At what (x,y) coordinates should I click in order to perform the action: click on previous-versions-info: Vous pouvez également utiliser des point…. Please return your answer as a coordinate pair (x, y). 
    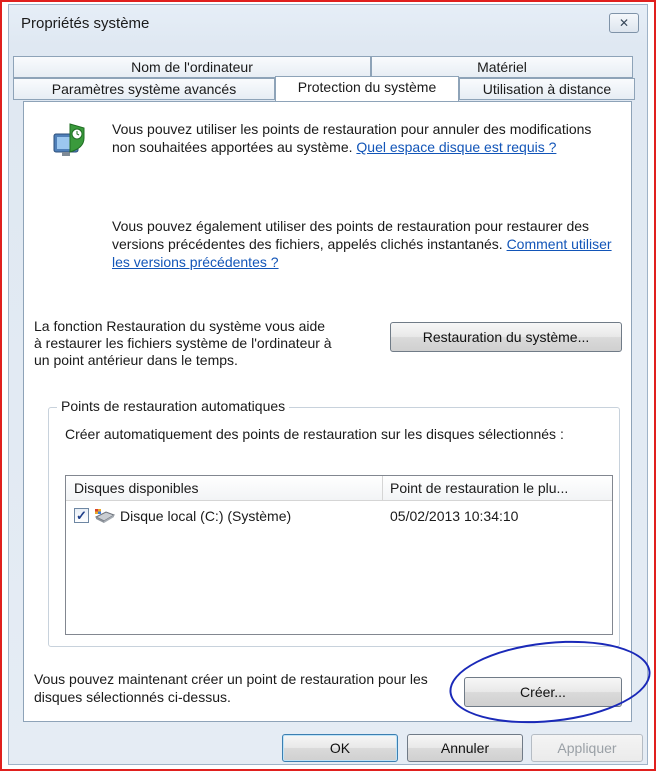
    Looking at the image, I should click on (369, 244).